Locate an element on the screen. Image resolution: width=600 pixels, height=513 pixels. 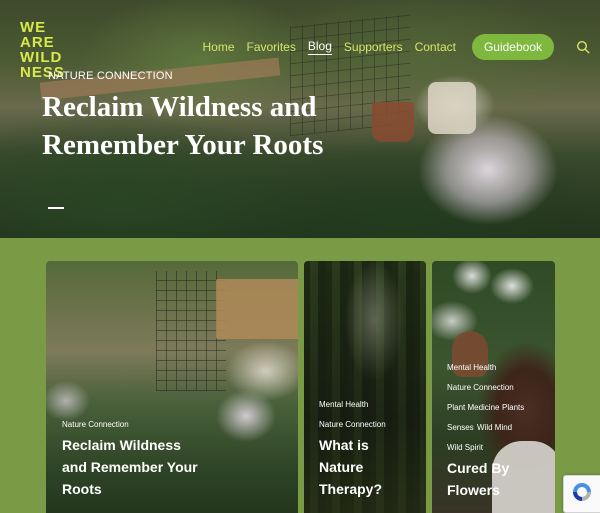
card-table-image is located at coordinates (257, 309).